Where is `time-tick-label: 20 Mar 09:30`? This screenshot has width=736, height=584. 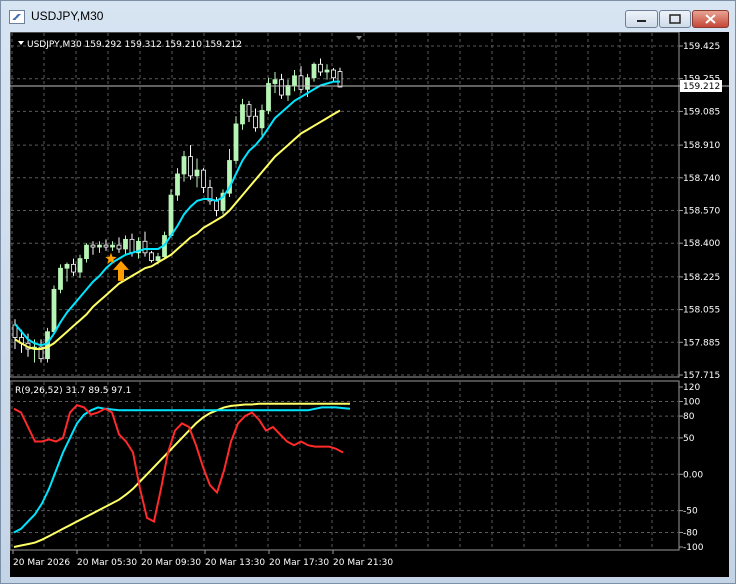 time-tick-label: 20 Mar 09:30 is located at coordinates (171, 563).